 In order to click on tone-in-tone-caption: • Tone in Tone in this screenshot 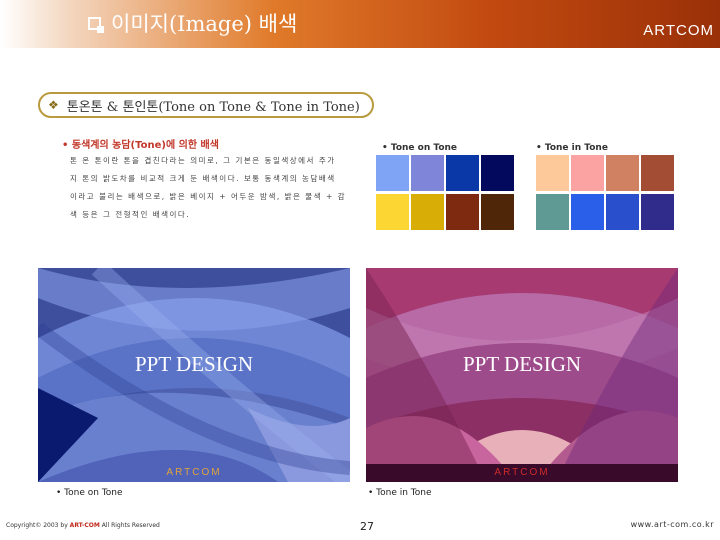, I will do `click(400, 493)`.